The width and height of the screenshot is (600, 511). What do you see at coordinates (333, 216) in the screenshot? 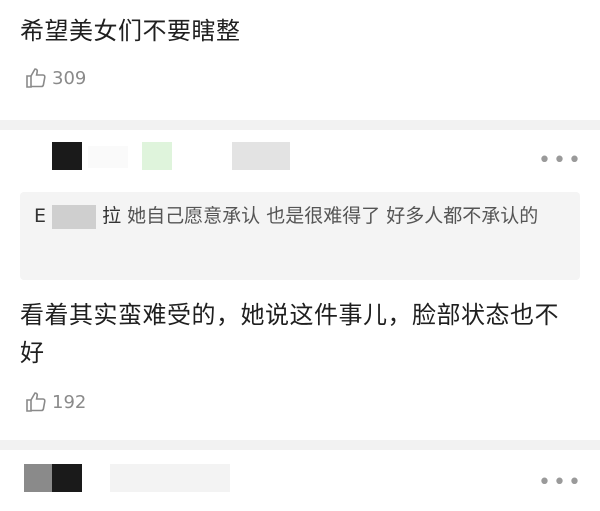
I see `quote-text: 她自己愿意承认 也是很难得了 好多人都不承认的` at bounding box center [333, 216].